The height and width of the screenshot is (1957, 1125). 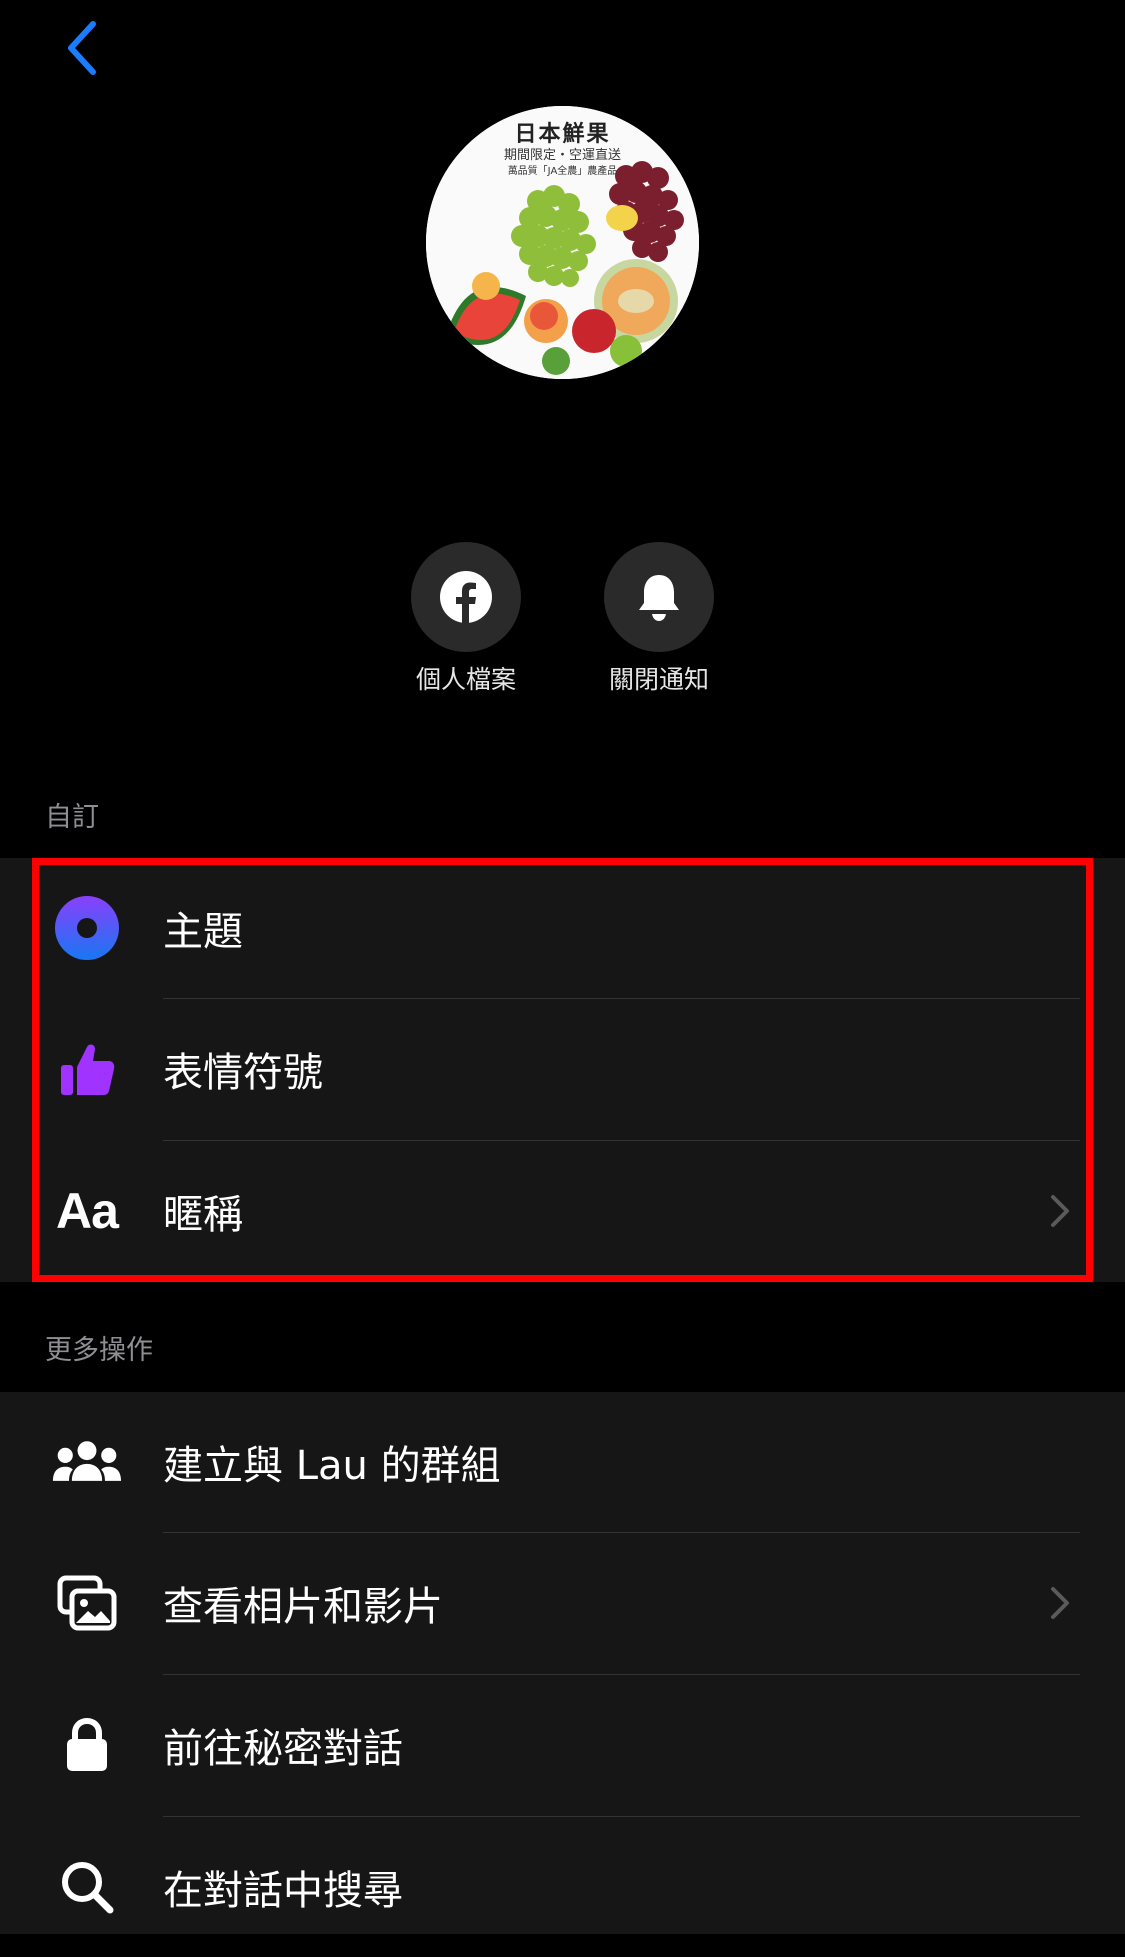 I want to click on avatar-subtitle: 期間限定・空運直送, so click(x=562, y=155).